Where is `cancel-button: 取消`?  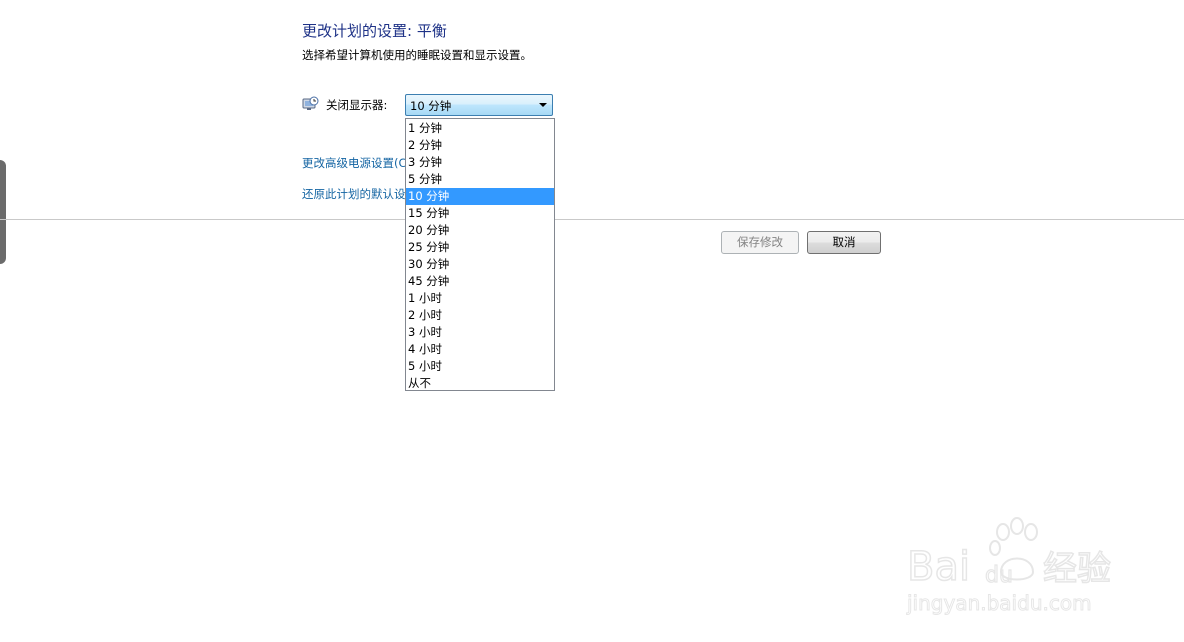 cancel-button: 取消 is located at coordinates (844, 242).